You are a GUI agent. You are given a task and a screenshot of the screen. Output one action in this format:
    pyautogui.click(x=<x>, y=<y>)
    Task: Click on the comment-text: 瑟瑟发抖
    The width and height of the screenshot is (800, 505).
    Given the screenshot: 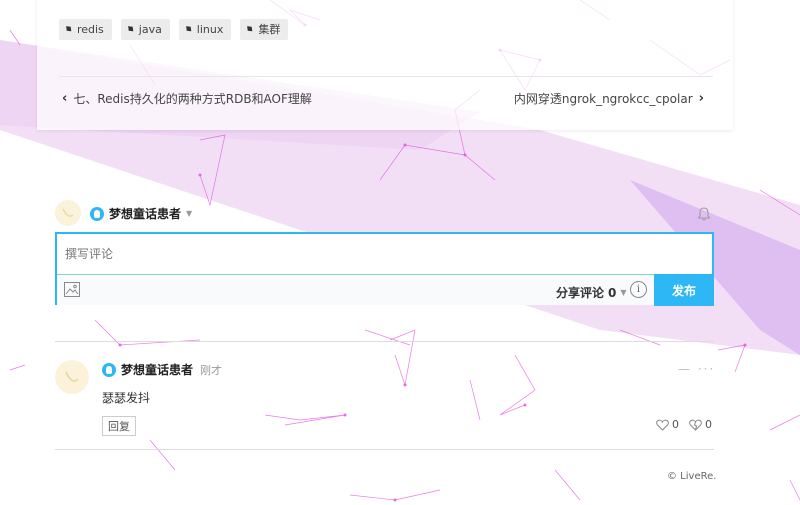 What is the action you would take?
    pyautogui.click(x=126, y=398)
    